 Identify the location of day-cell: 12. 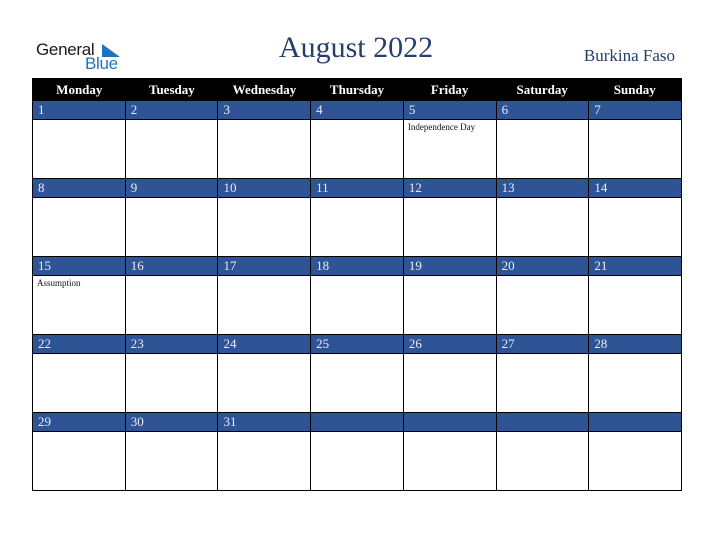
(450, 217).